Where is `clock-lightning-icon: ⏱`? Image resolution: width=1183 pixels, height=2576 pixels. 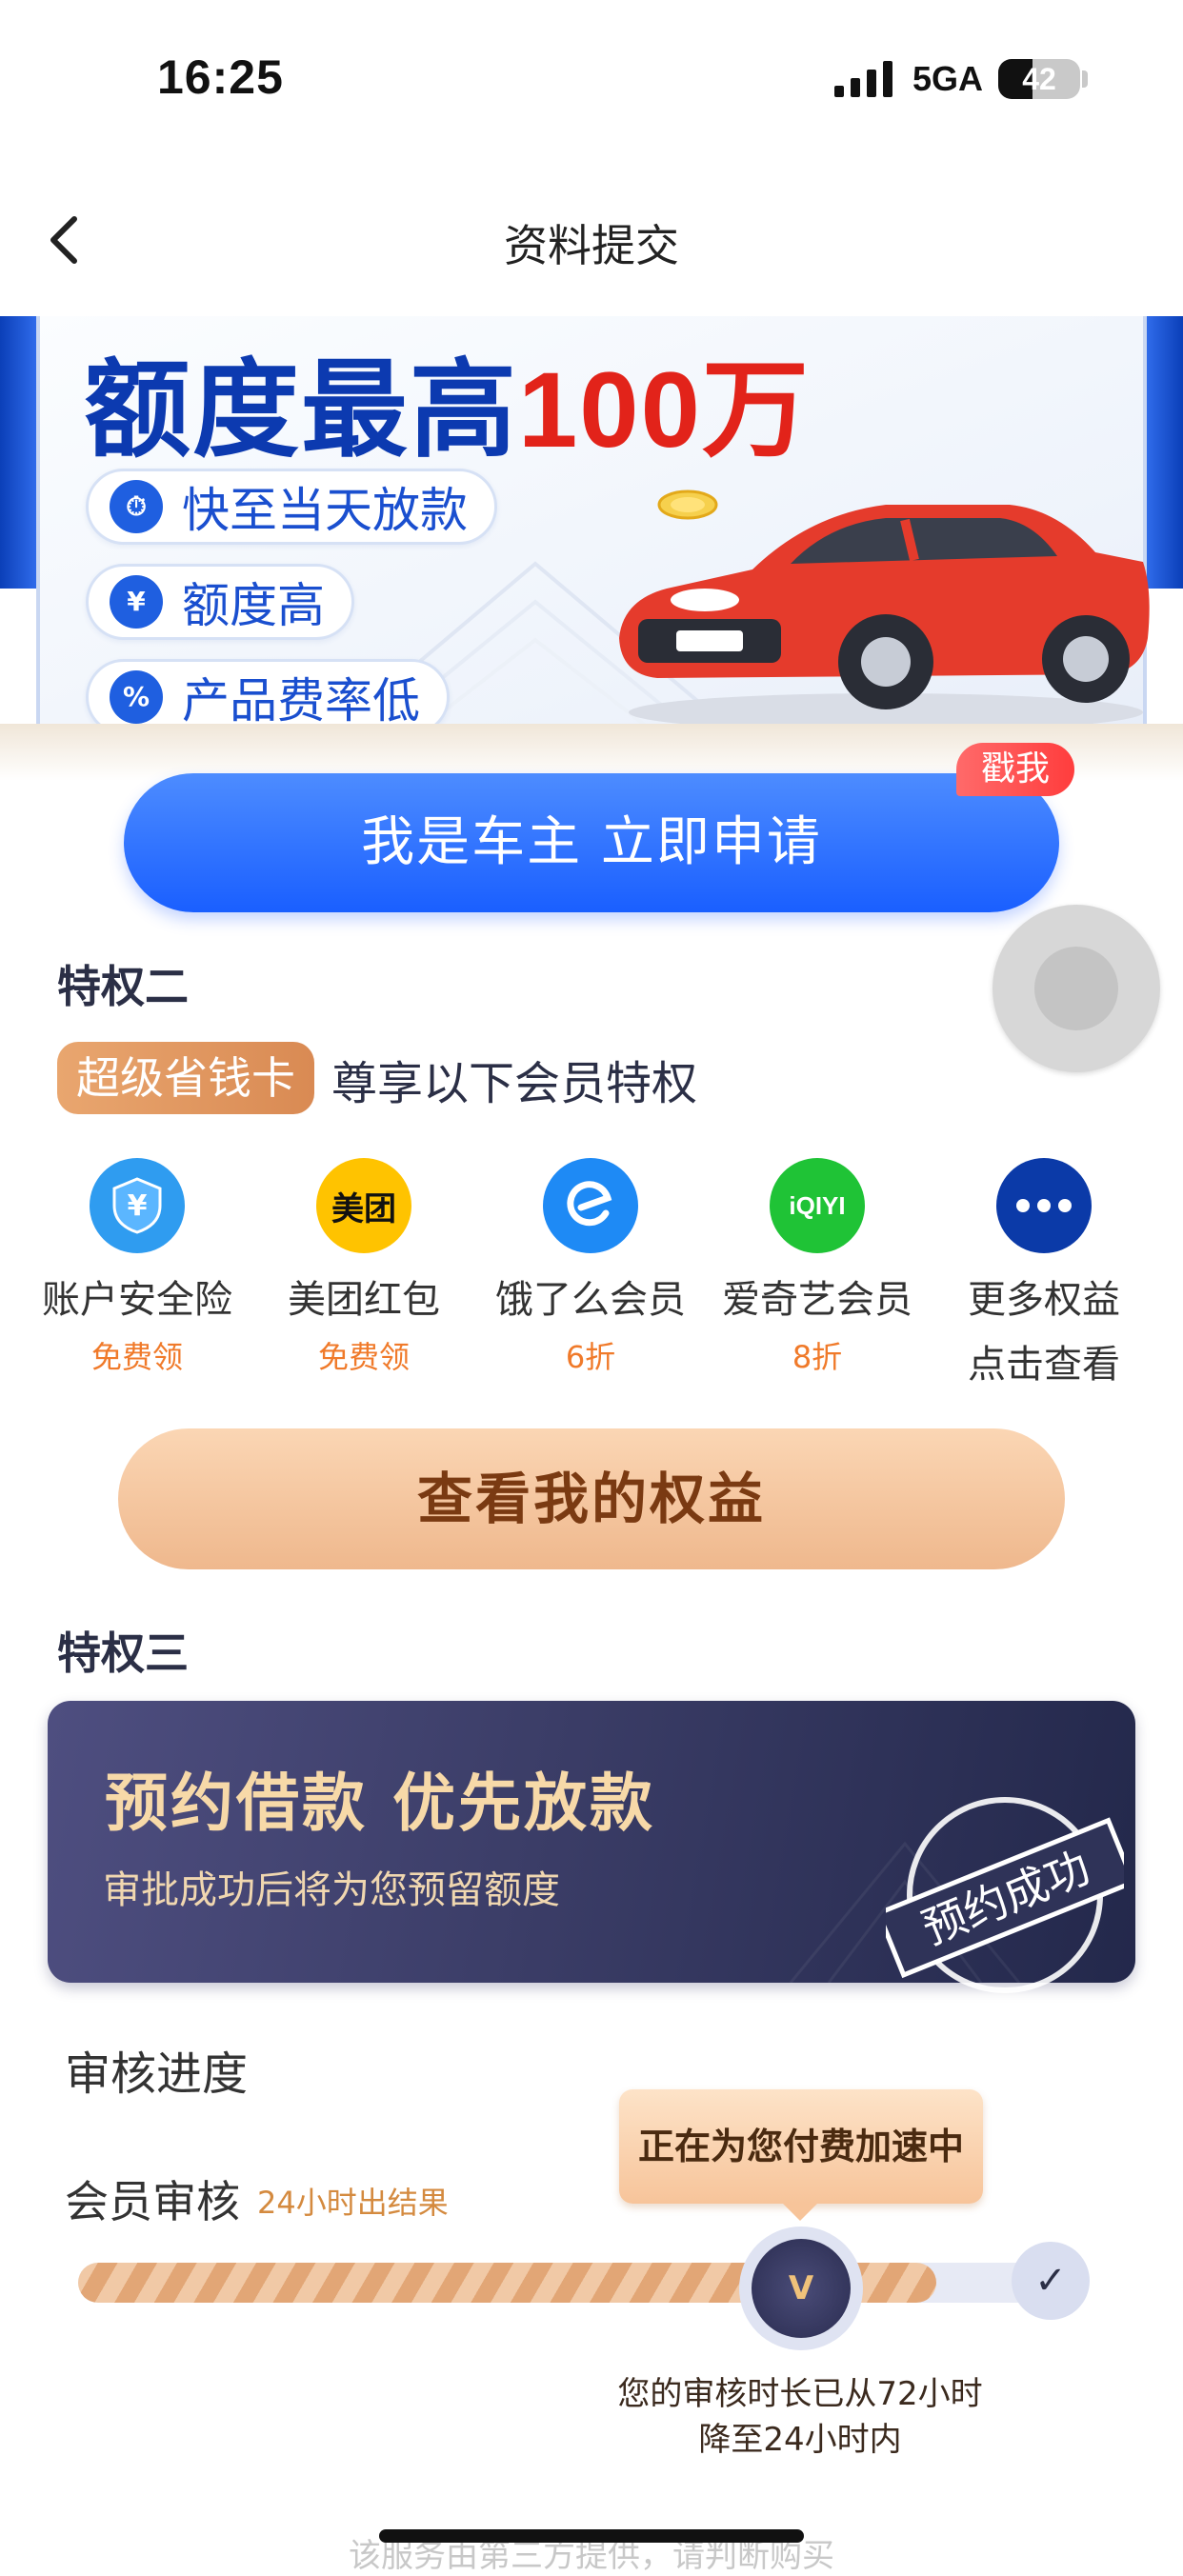 clock-lightning-icon: ⏱ is located at coordinates (136, 506).